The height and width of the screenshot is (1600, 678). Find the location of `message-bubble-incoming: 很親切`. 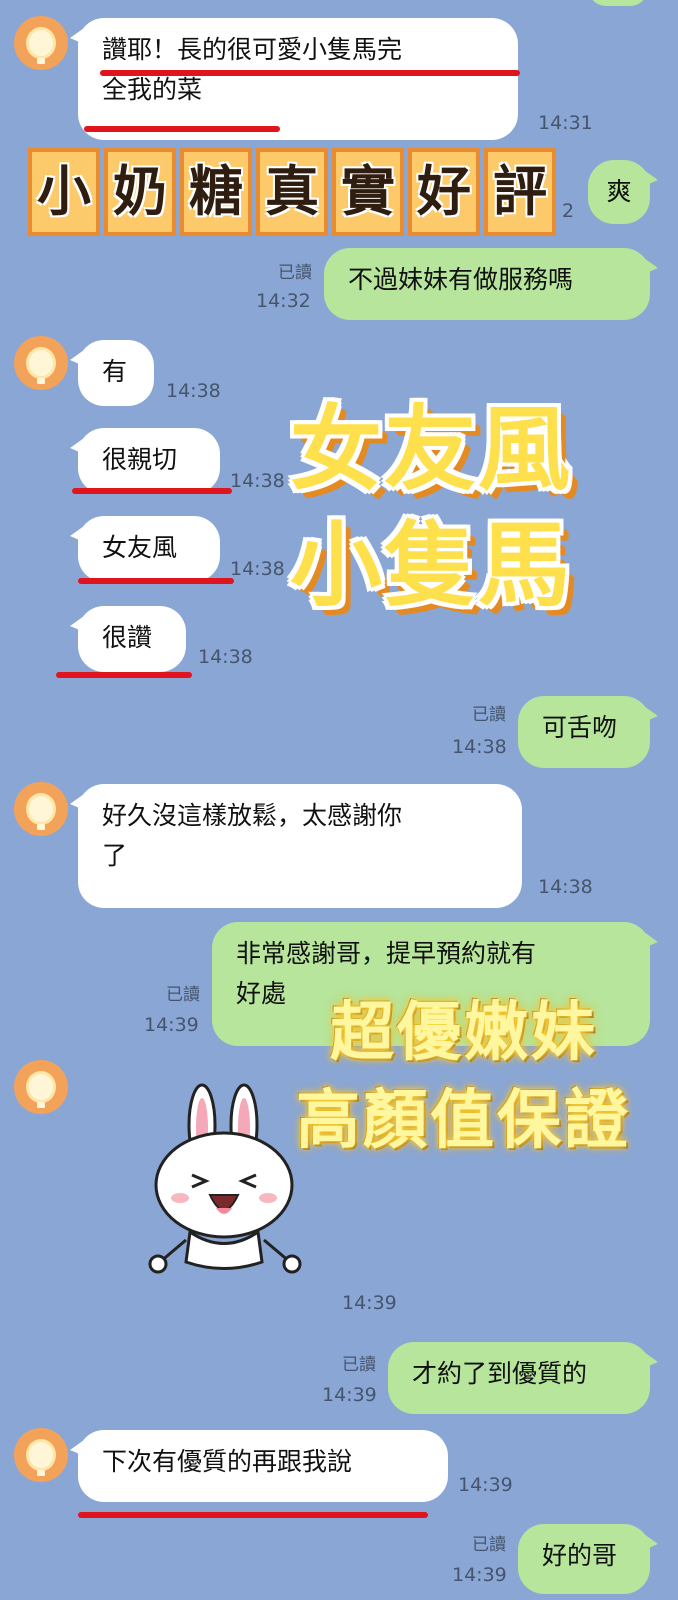

message-bubble-incoming: 很親切 is located at coordinates (145, 461).